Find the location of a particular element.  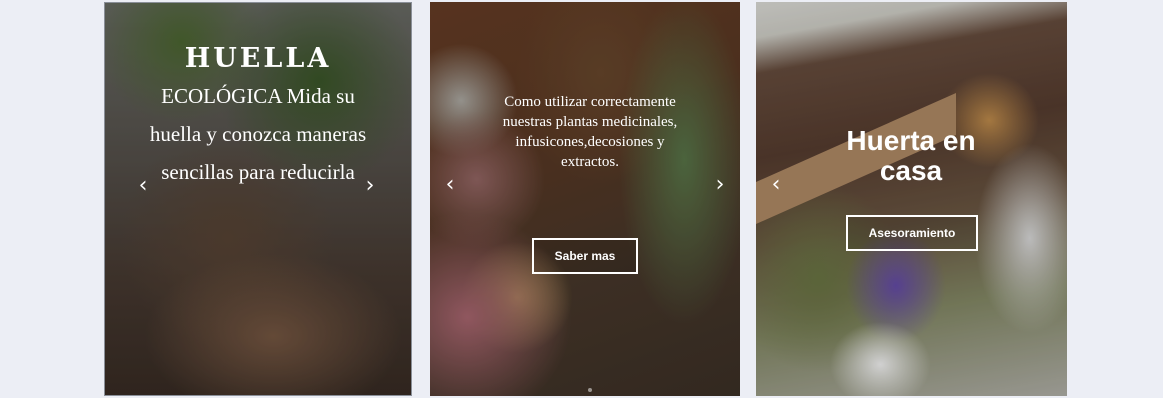

chevron-right-icon: › is located at coordinates (720, 185).